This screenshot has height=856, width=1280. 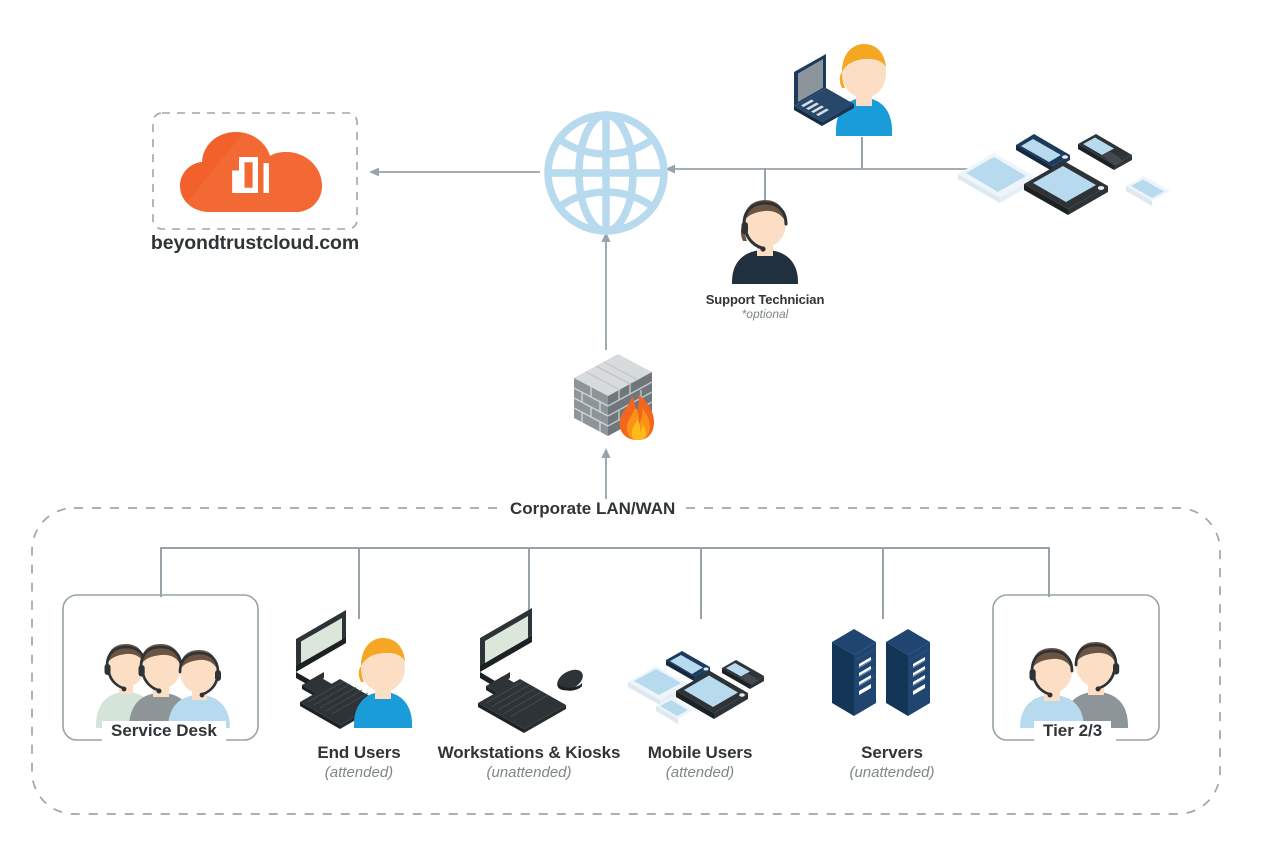 What do you see at coordinates (765, 314) in the screenshot?
I see `technician-sublabel: *optional` at bounding box center [765, 314].